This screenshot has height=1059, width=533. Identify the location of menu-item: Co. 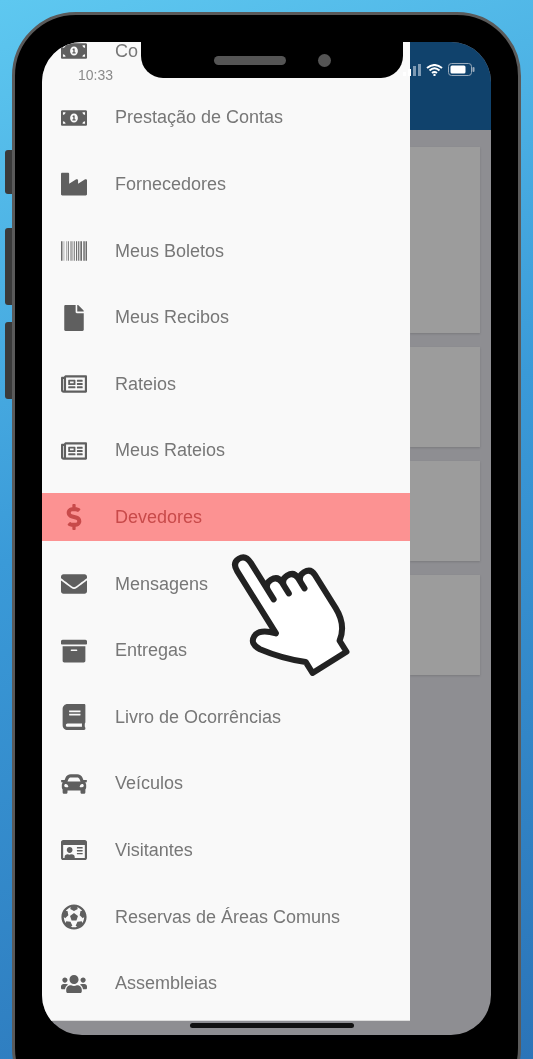
(91, 54).